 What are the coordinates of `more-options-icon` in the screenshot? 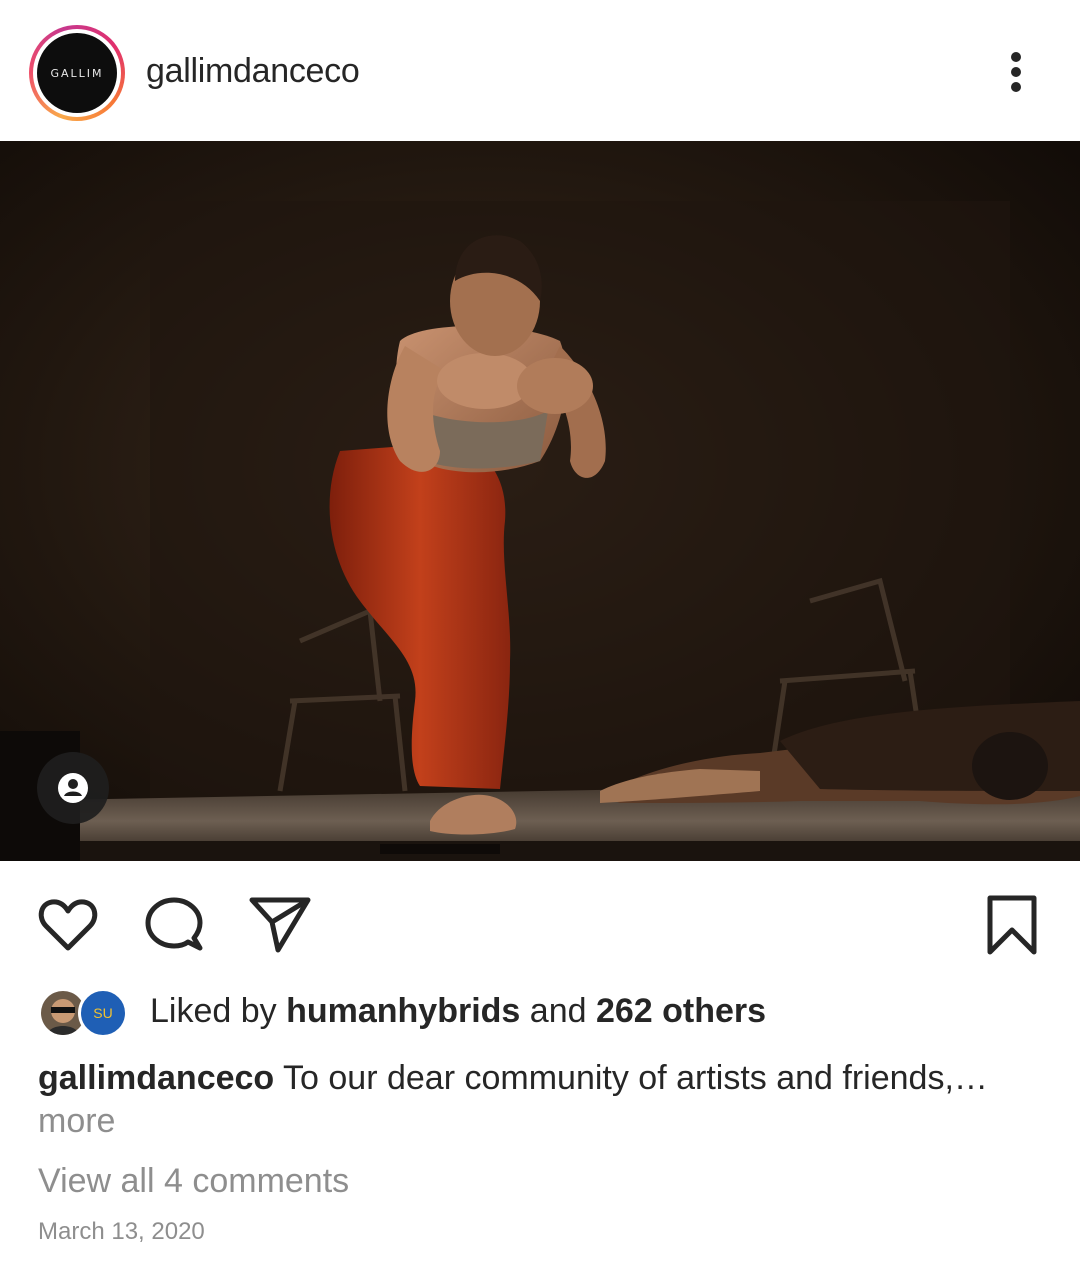 It's located at (1016, 72).